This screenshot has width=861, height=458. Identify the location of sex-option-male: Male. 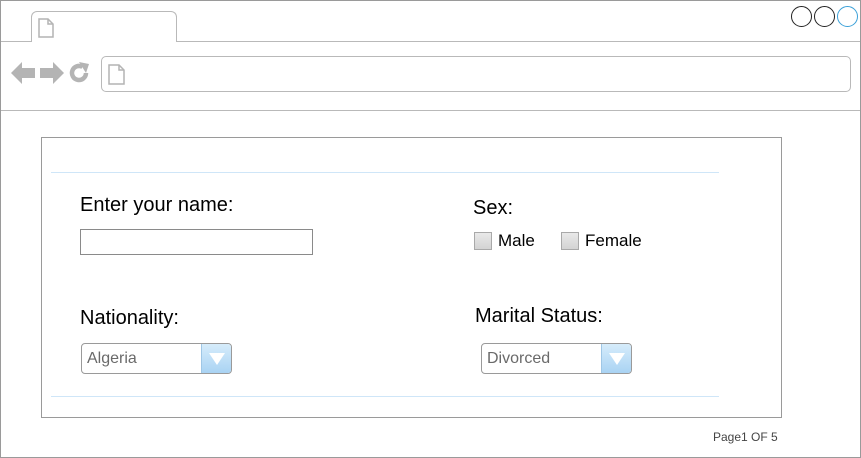
(504, 241).